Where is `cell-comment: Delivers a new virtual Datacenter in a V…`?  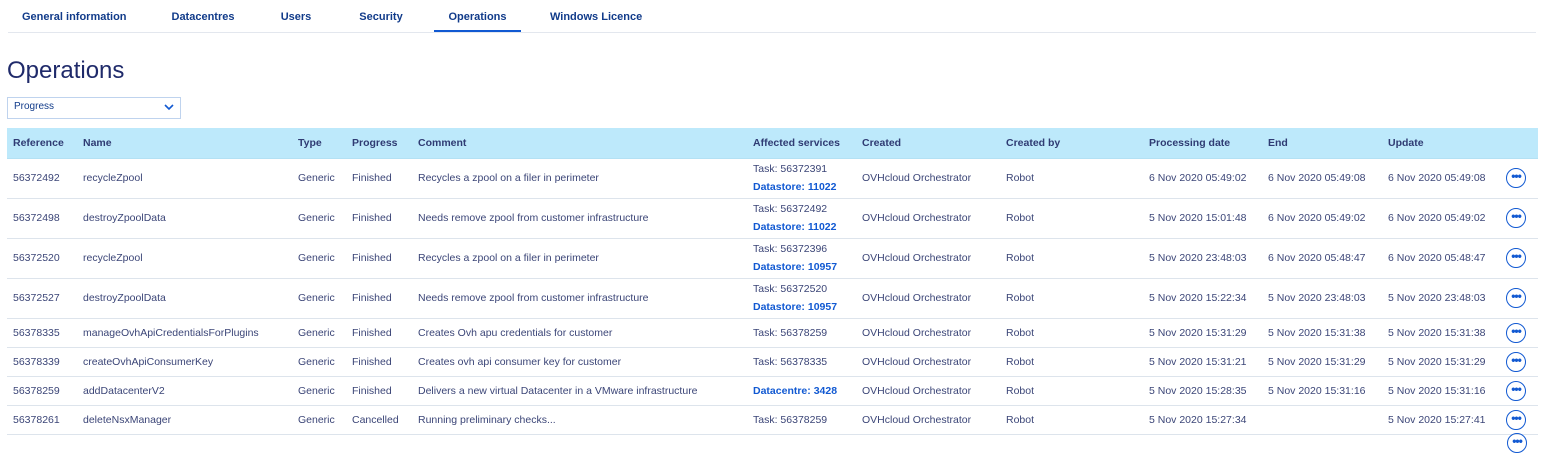
cell-comment: Delivers a new virtual Datacenter in a V… is located at coordinates (579, 391).